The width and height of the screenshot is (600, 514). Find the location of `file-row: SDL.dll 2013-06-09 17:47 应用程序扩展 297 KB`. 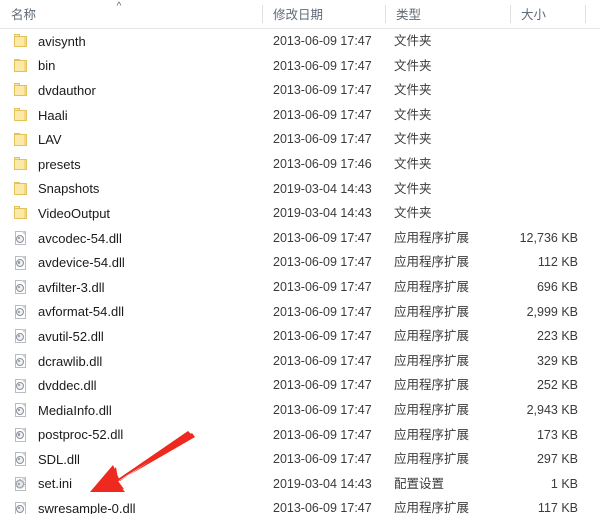

file-row: SDL.dll 2013-06-09 17:47 应用程序扩展 297 KB is located at coordinates (300, 459).